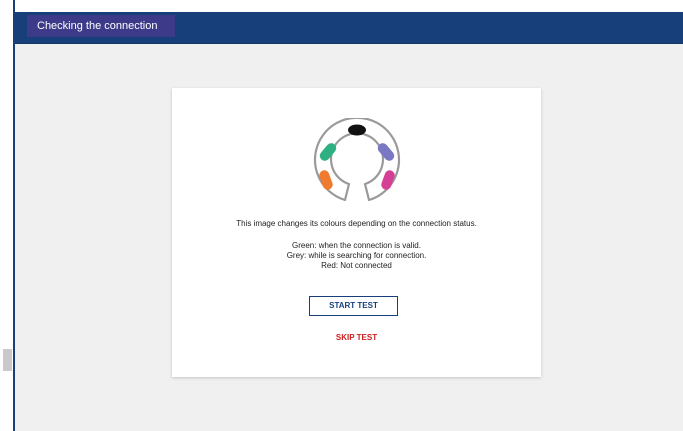 The image size is (683, 431). I want to click on skip-test-link: SKIP TEST, so click(356, 337).